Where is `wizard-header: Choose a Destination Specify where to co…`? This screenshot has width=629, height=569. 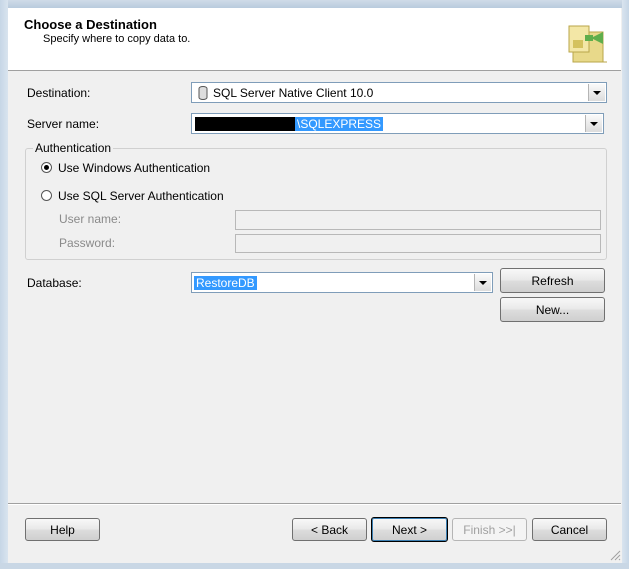
wizard-header: Choose a Destination Specify where to co… is located at coordinates (314, 39).